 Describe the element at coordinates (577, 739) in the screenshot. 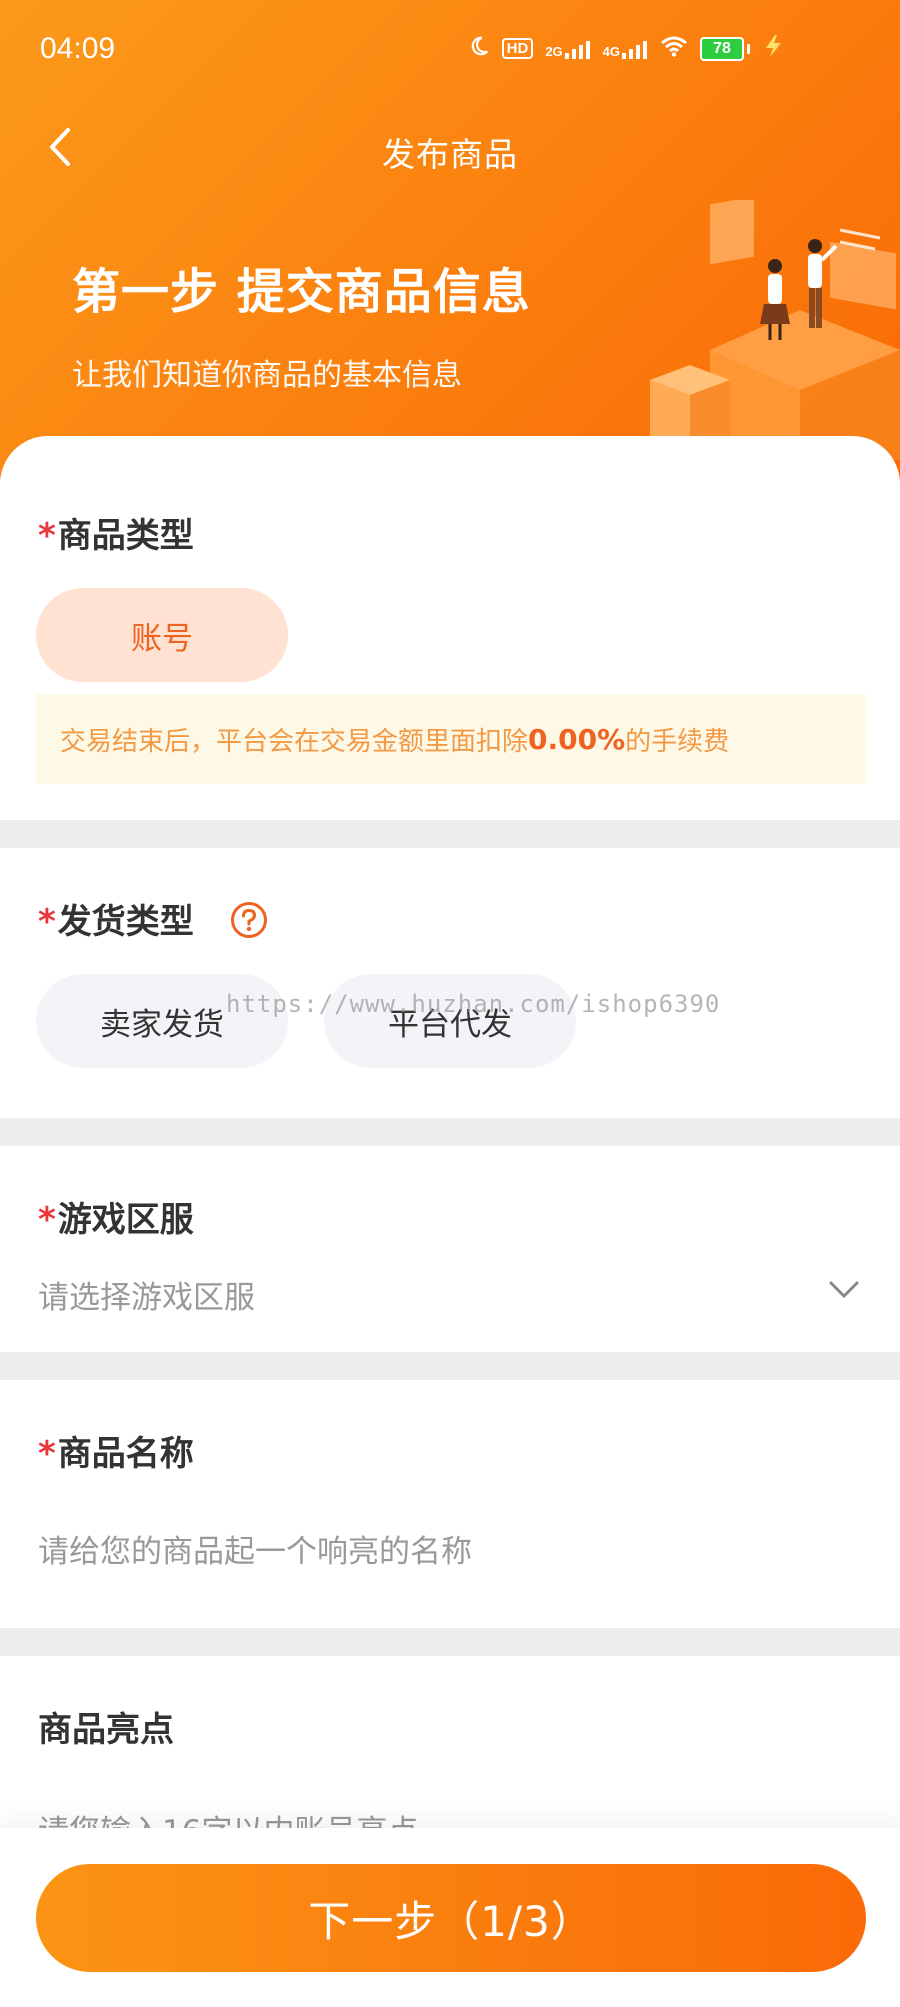

I see `fee-rate: 0.00%` at that location.